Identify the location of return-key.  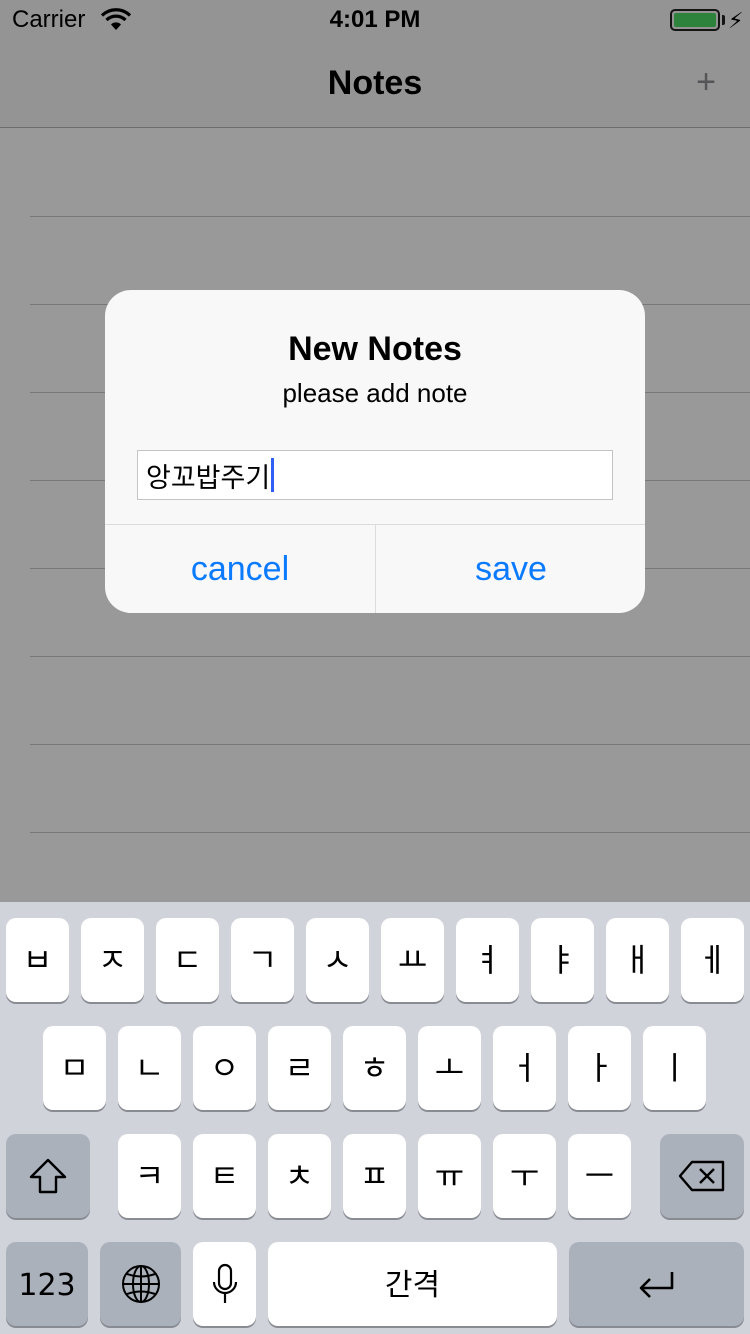
(656, 1284).